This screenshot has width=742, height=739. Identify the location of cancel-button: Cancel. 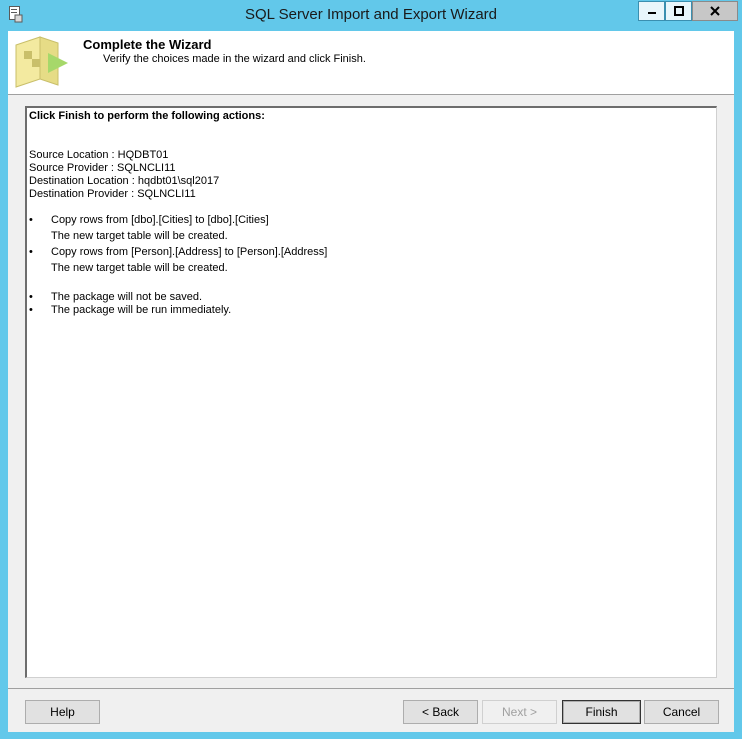
(681, 712).